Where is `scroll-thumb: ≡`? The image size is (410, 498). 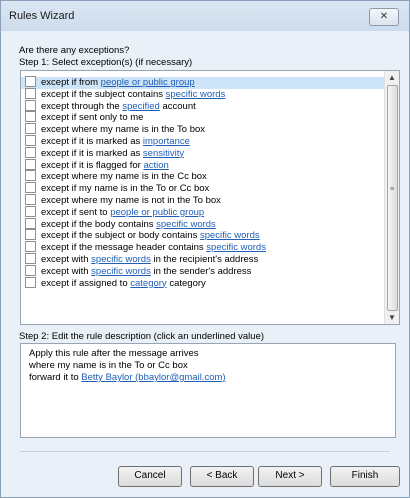
scroll-thumb: ≡ is located at coordinates (392, 198).